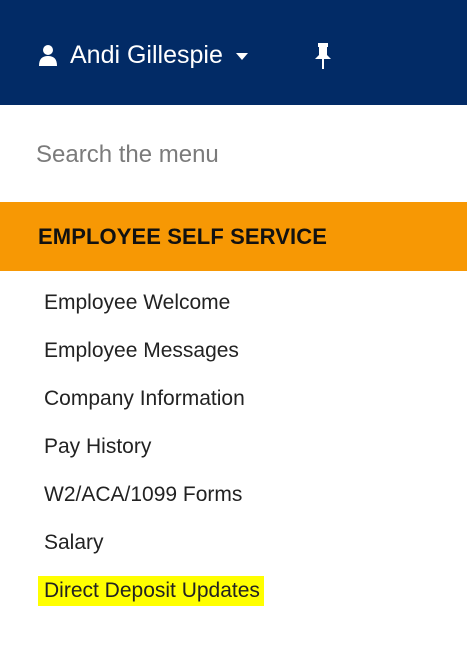 The height and width of the screenshot is (648, 467). What do you see at coordinates (146, 55) in the screenshot?
I see `user-name: Andi Gillespie` at bounding box center [146, 55].